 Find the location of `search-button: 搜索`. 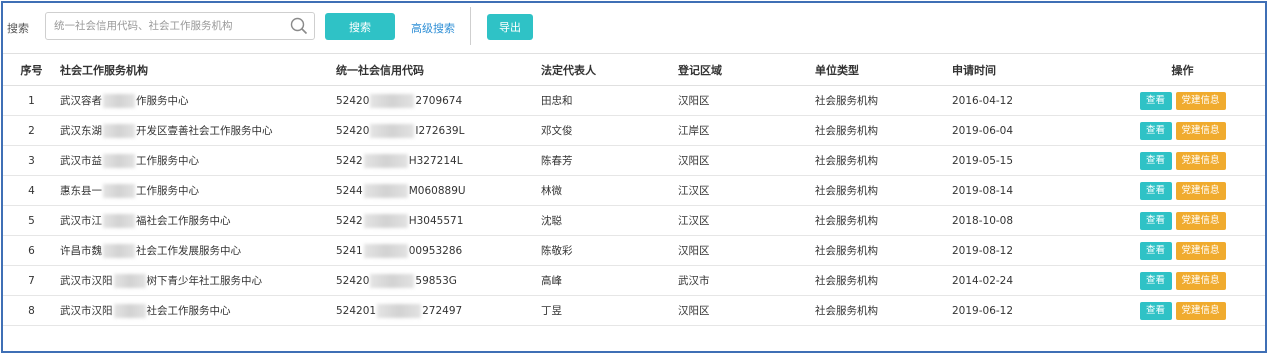

search-button: 搜索 is located at coordinates (360, 26).